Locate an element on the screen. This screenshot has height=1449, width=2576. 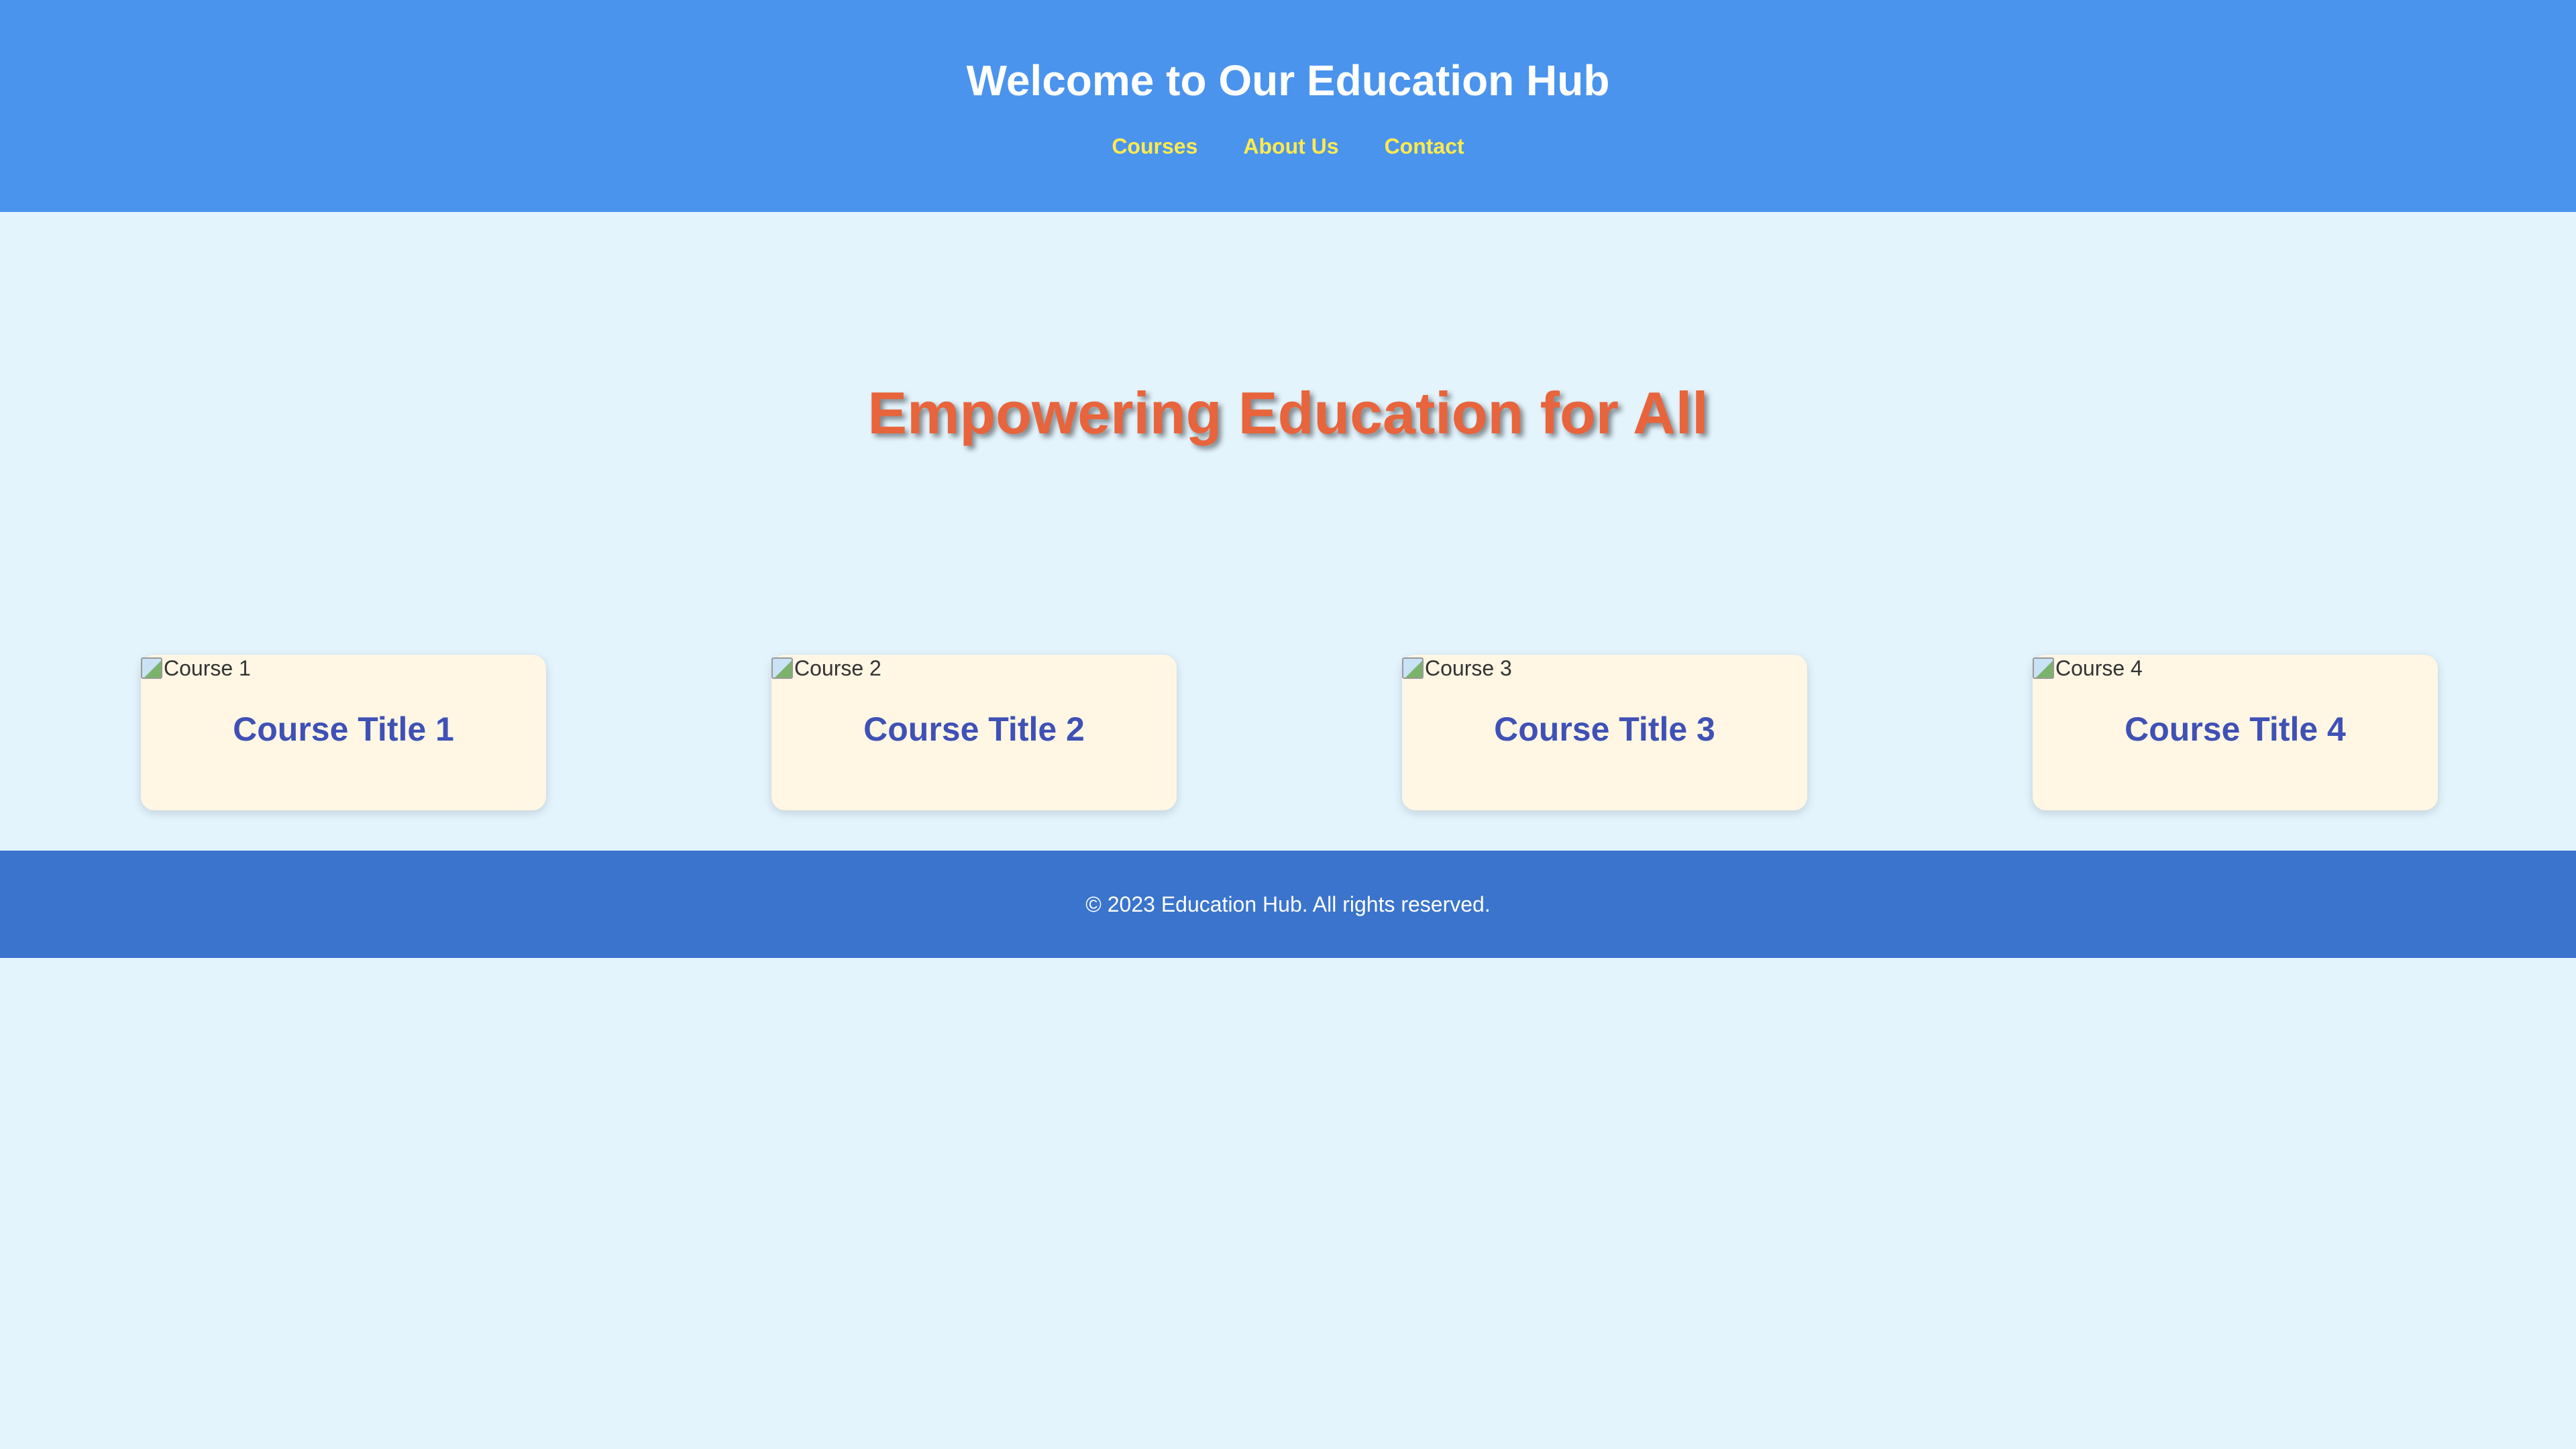
course-card-4: Course 4 Course Title 4 is located at coordinates (2235, 732).